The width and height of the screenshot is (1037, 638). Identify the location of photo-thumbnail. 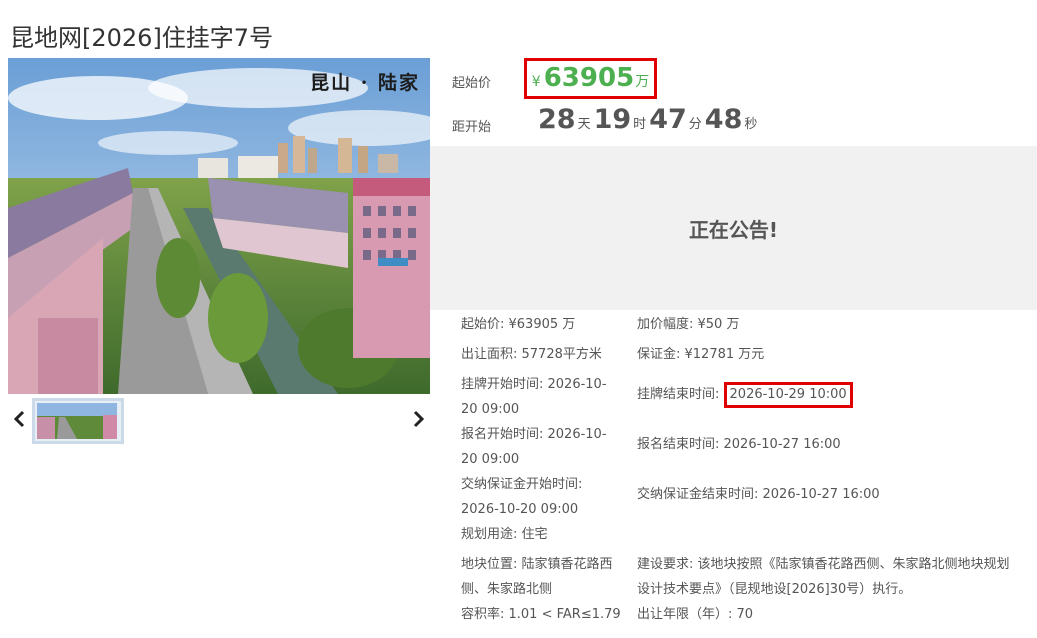
(78, 421).